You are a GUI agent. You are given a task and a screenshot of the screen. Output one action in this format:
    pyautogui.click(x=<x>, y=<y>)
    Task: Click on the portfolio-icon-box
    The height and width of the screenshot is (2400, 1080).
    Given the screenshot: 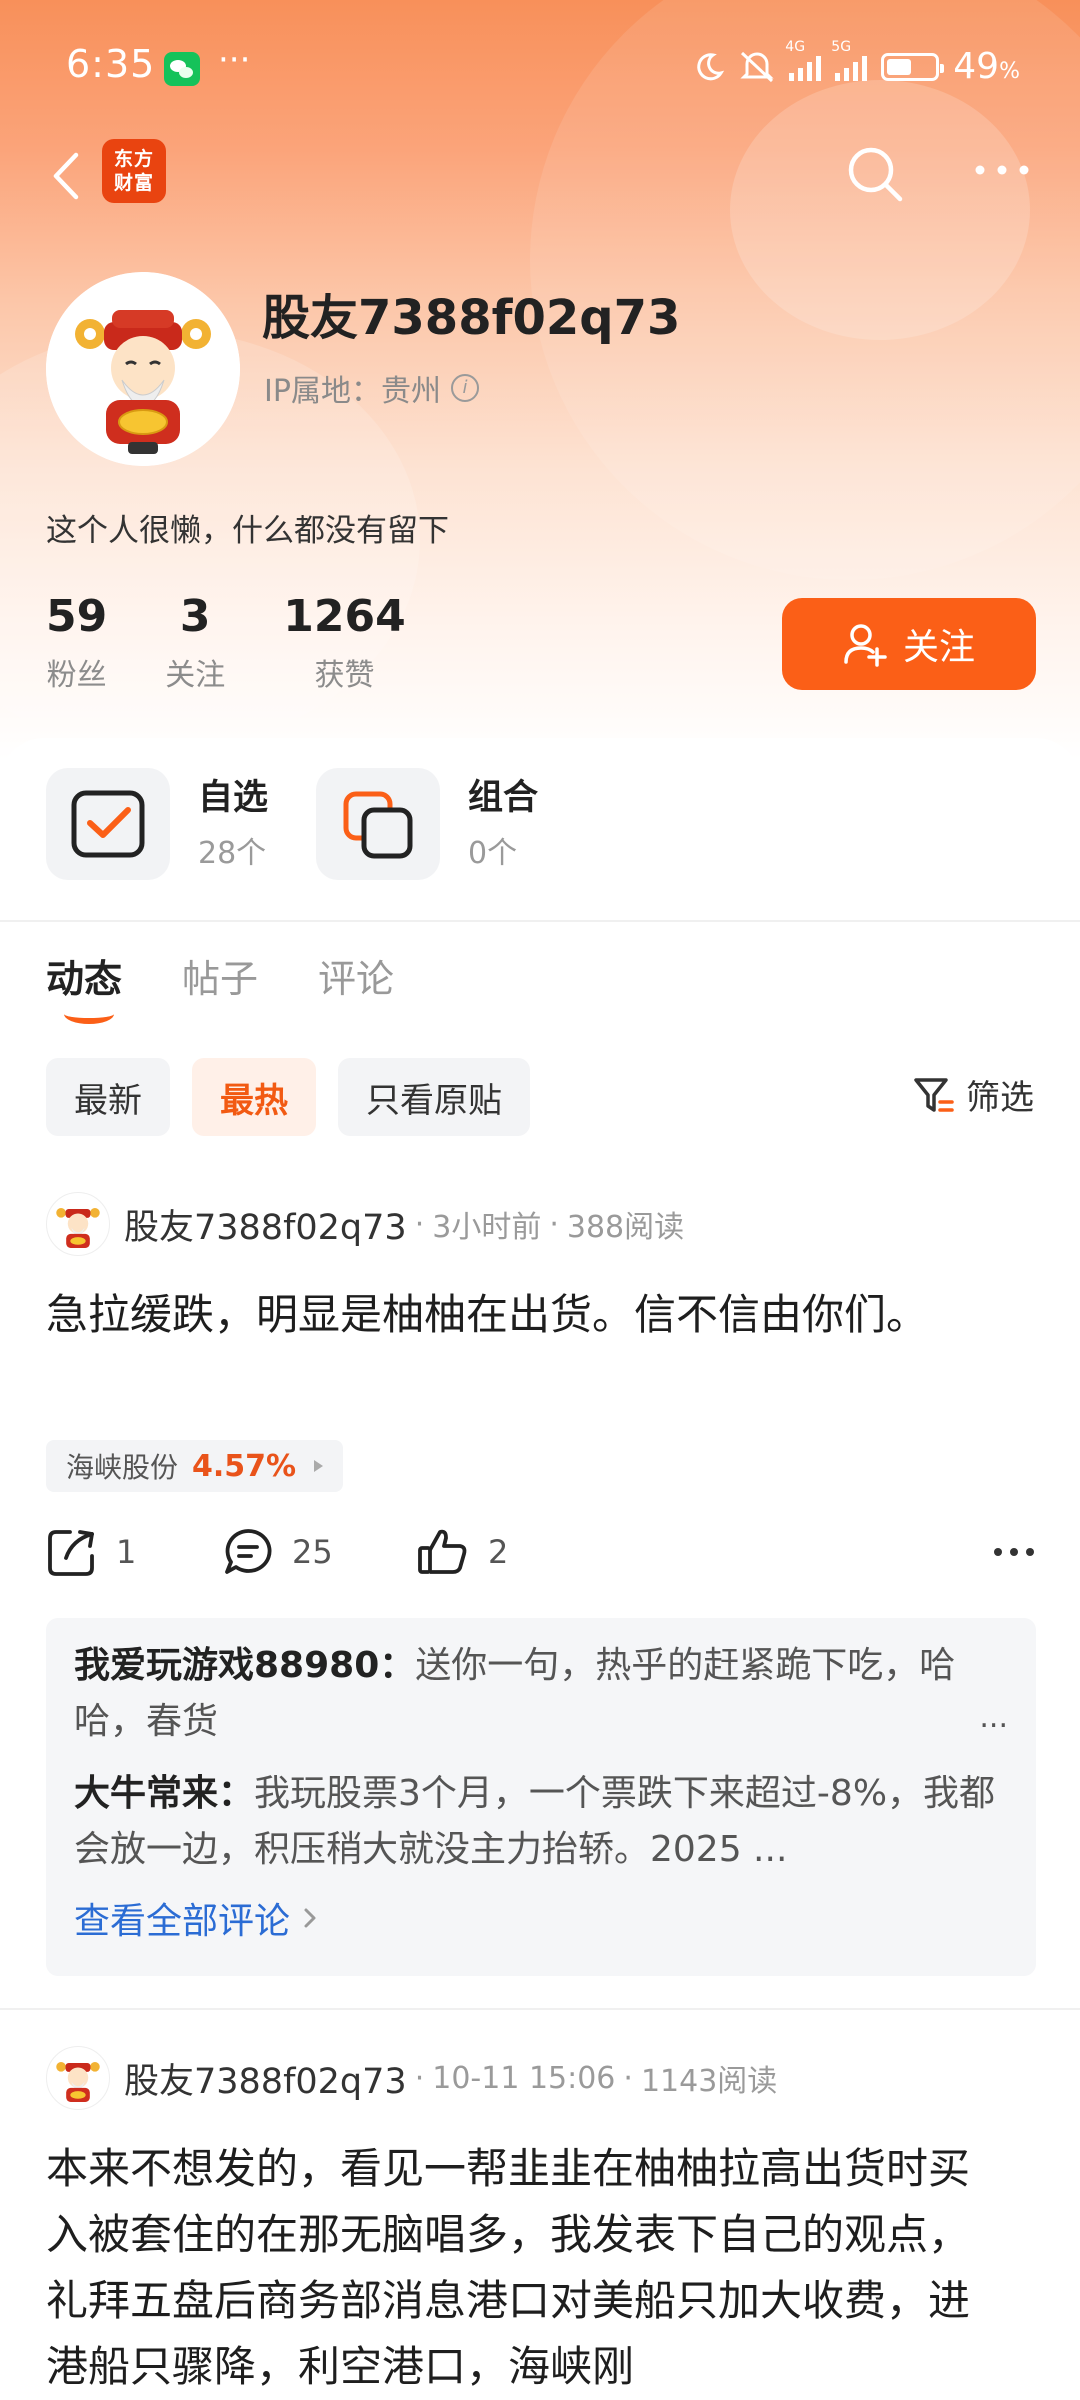 What is the action you would take?
    pyautogui.click(x=378, y=824)
    